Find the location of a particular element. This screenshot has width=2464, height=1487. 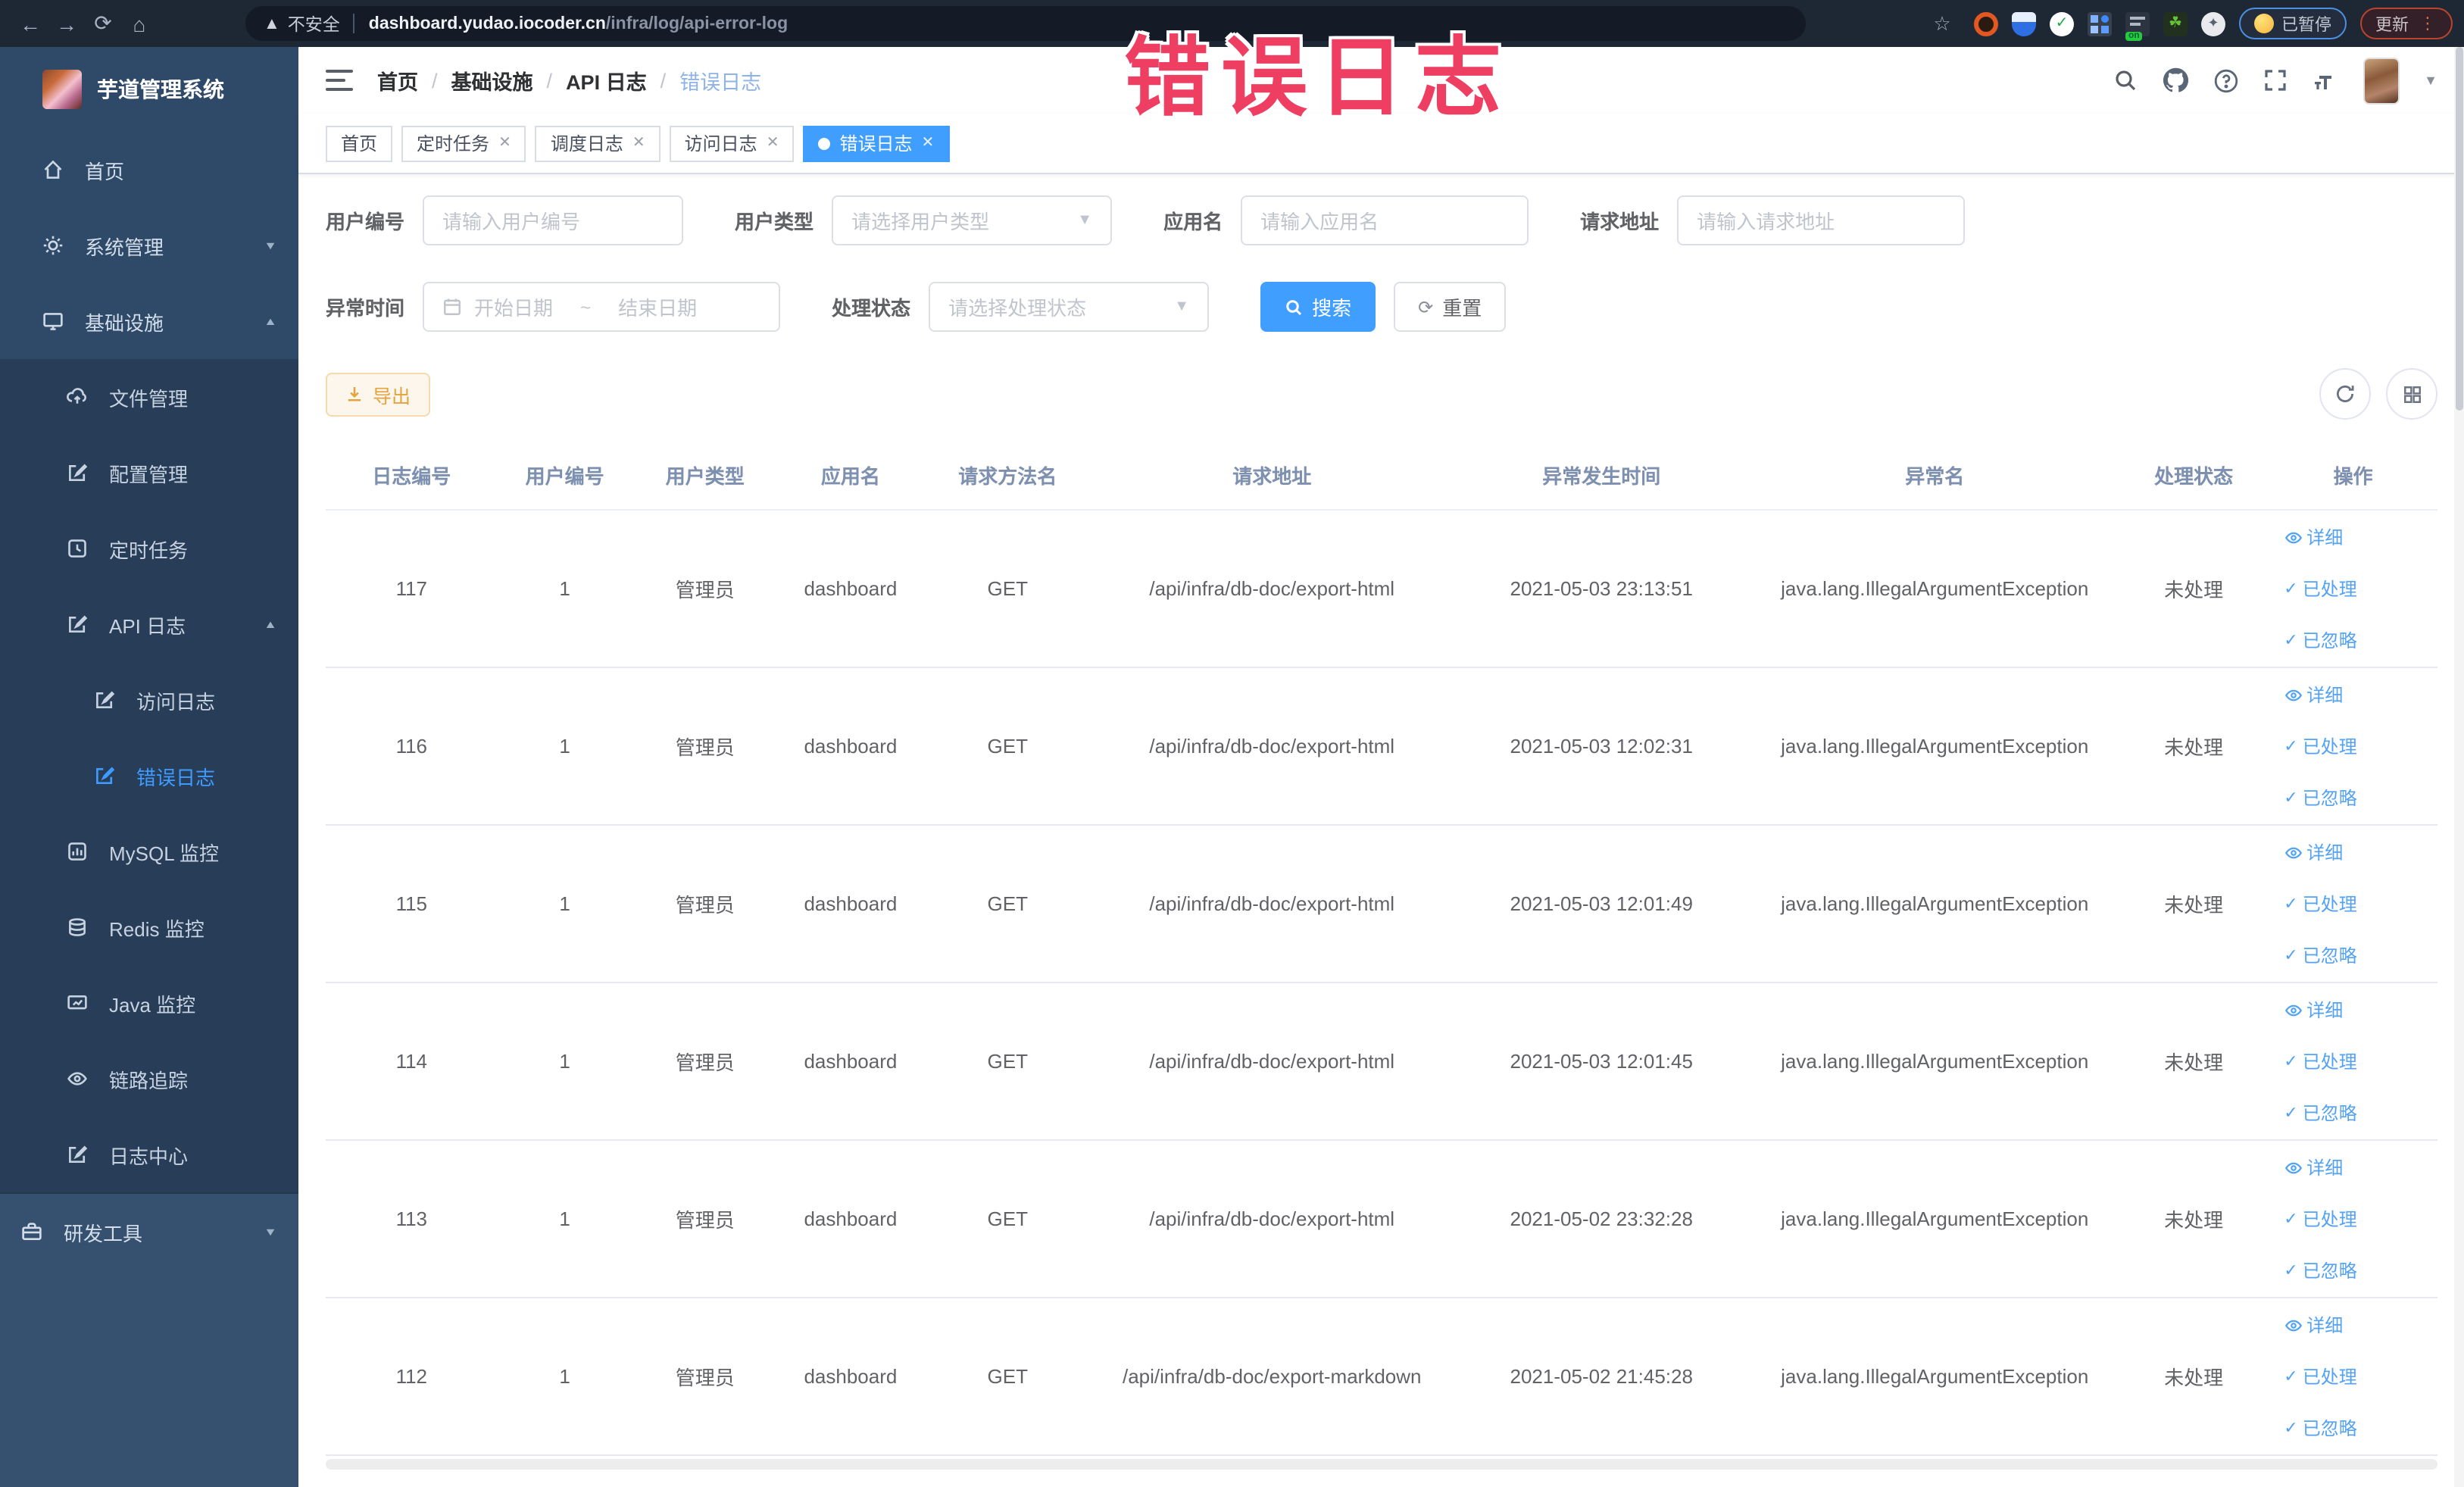

tab-schedule-log: 调度日志 ✕ is located at coordinates (598, 143).